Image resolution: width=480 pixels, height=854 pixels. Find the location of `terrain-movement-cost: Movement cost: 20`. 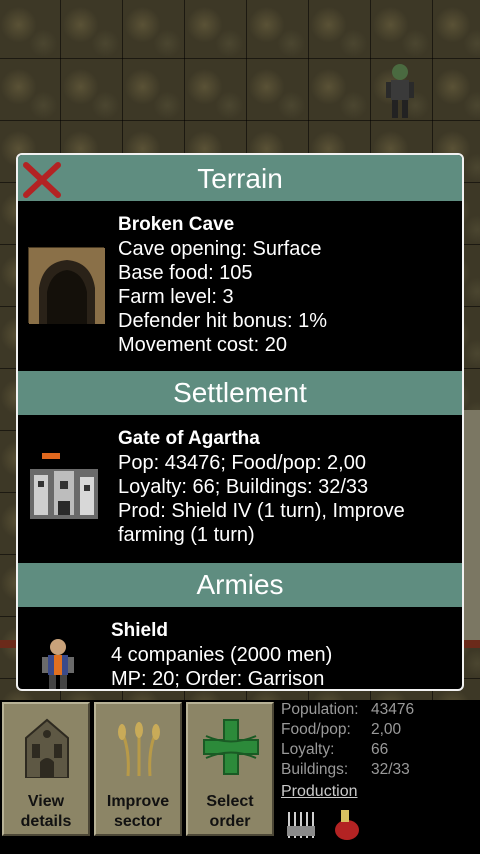

terrain-movement-cost: Movement cost: 20 is located at coordinates (202, 345).